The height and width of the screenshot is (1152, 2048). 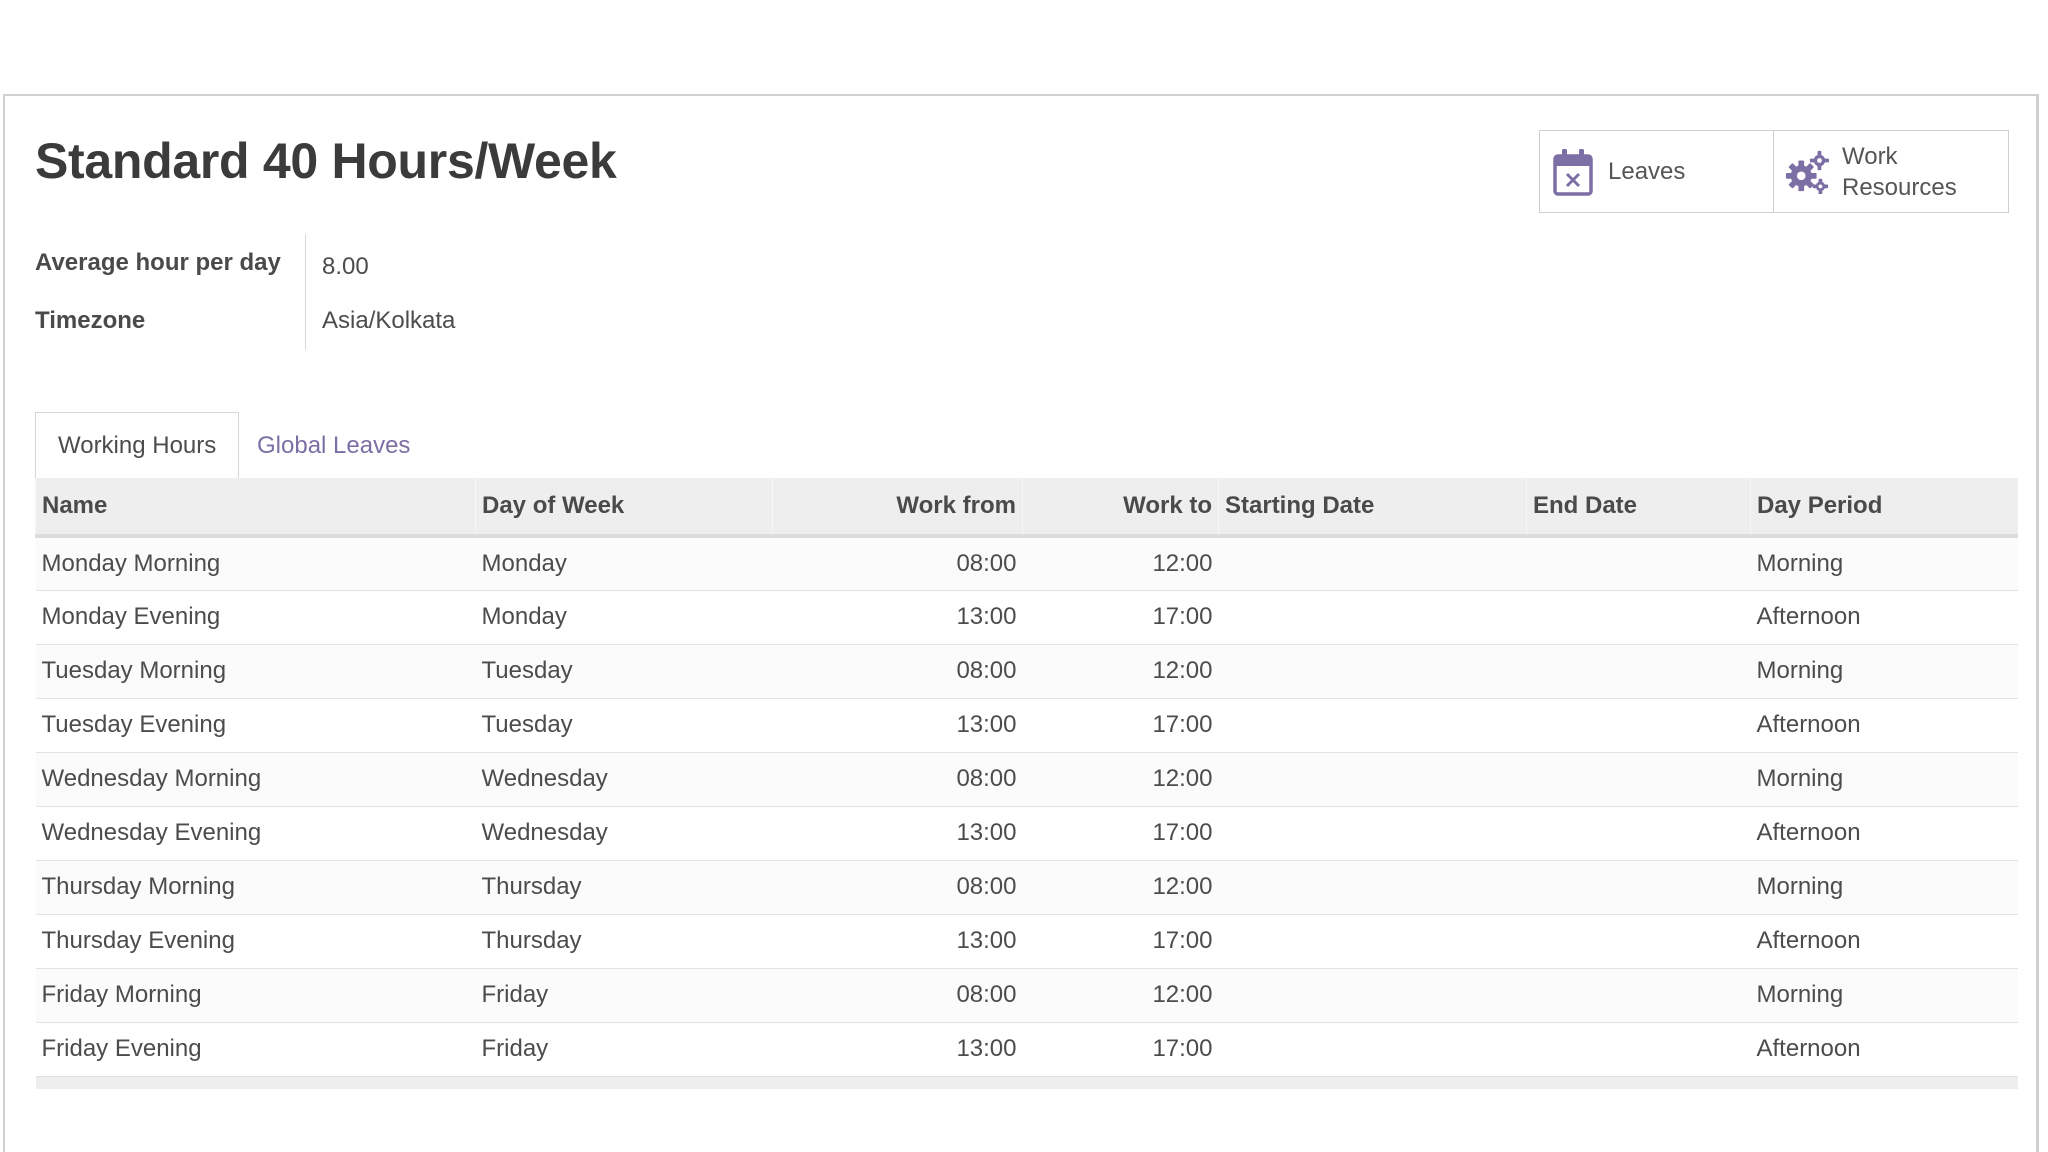 I want to click on cell-name: Thursday Evening, so click(x=255, y=941).